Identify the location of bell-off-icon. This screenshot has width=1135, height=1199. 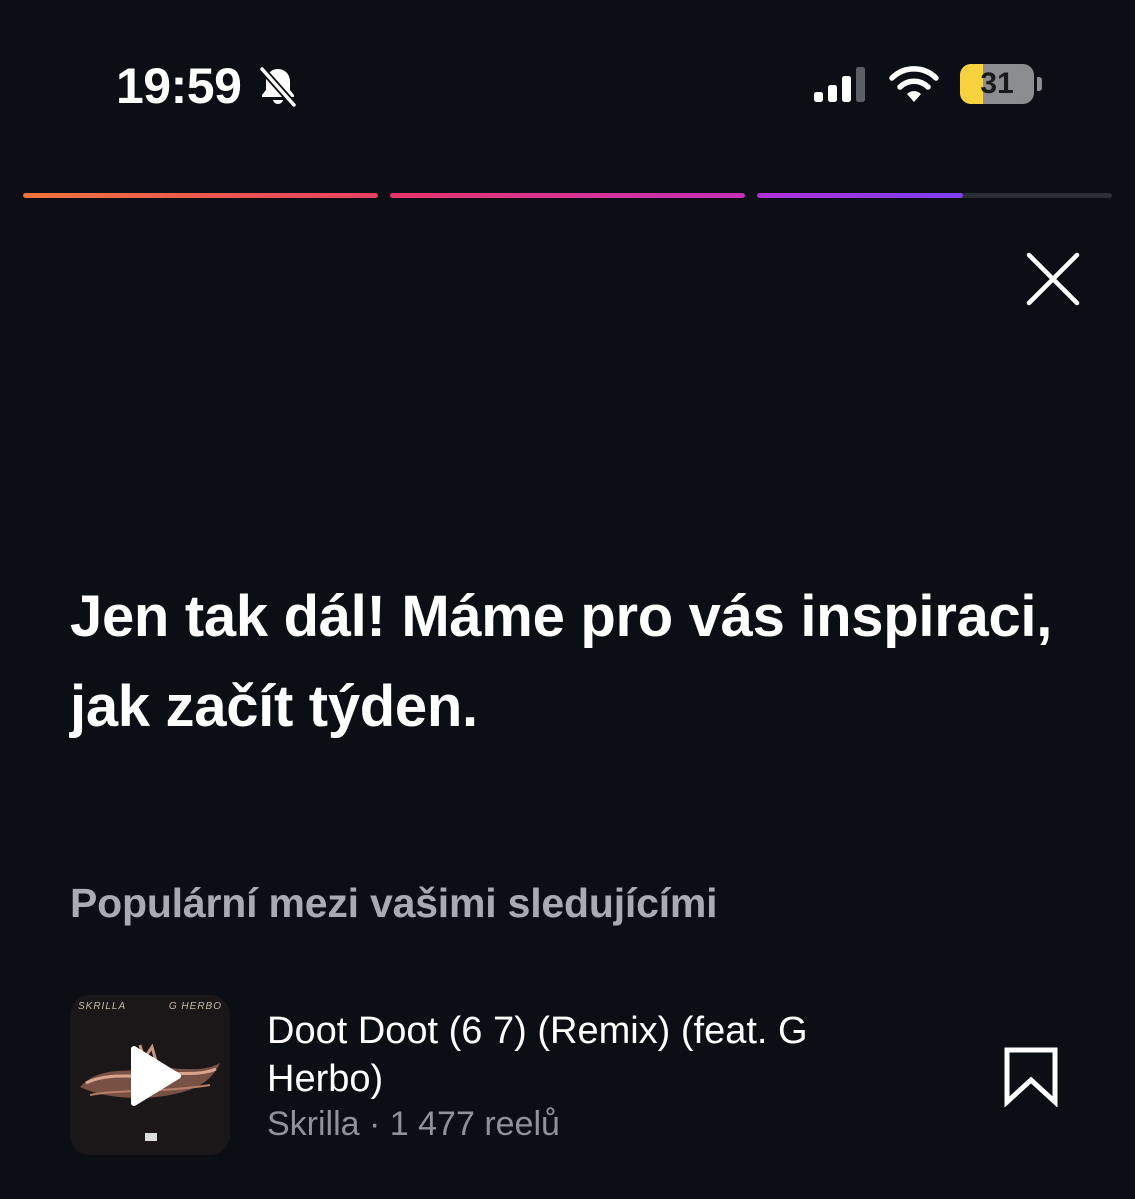
(278, 86).